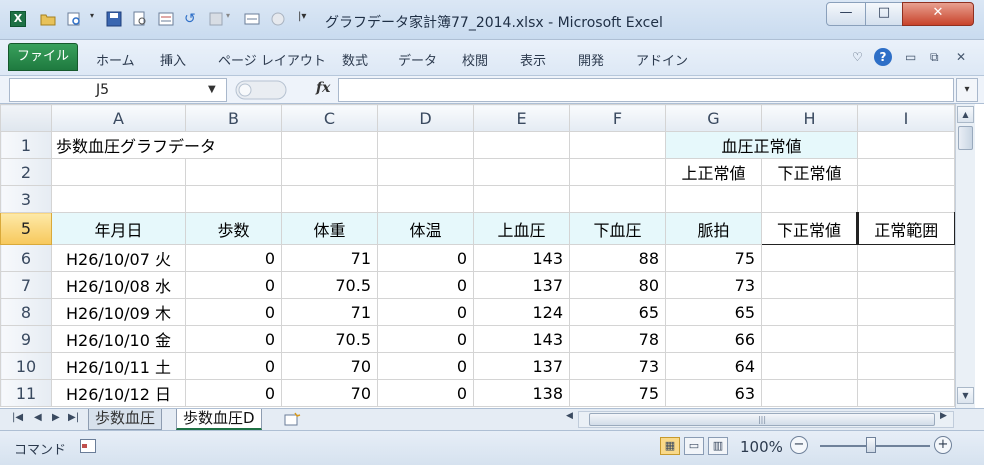 This screenshot has width=984, height=465. Describe the element at coordinates (475, 59) in the screenshot. I see `tab-review: 校閲` at that location.